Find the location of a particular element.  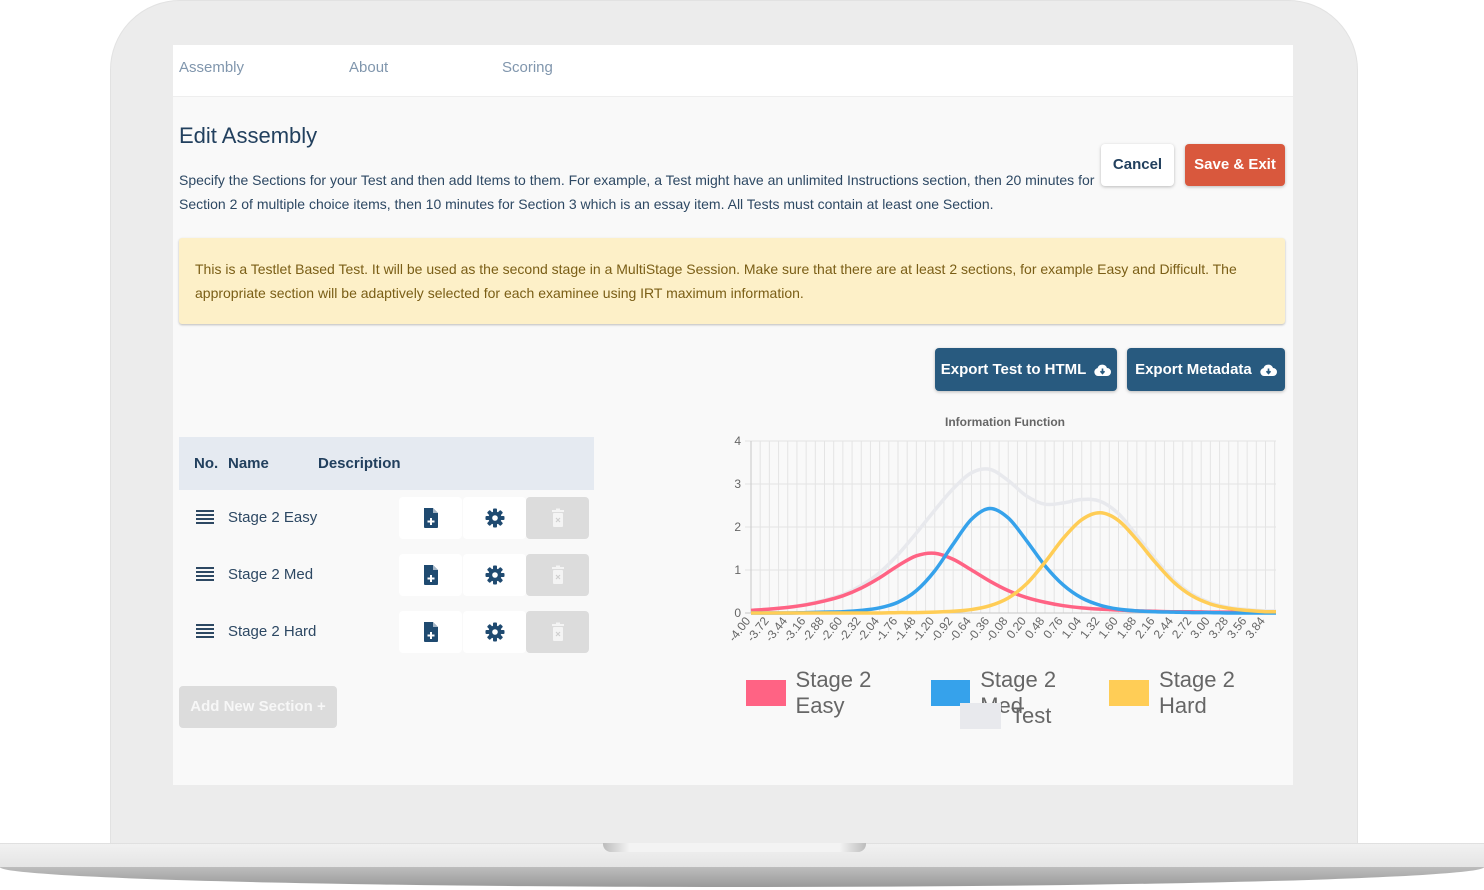

column-no: No. is located at coordinates (206, 463).